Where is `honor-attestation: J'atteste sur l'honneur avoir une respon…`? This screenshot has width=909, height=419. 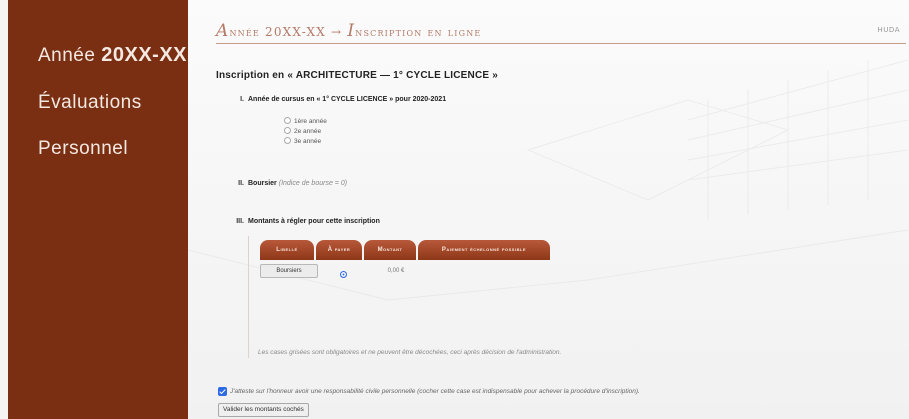 honor-attestation: J'atteste sur l'honneur avoir une respon… is located at coordinates (429, 391).